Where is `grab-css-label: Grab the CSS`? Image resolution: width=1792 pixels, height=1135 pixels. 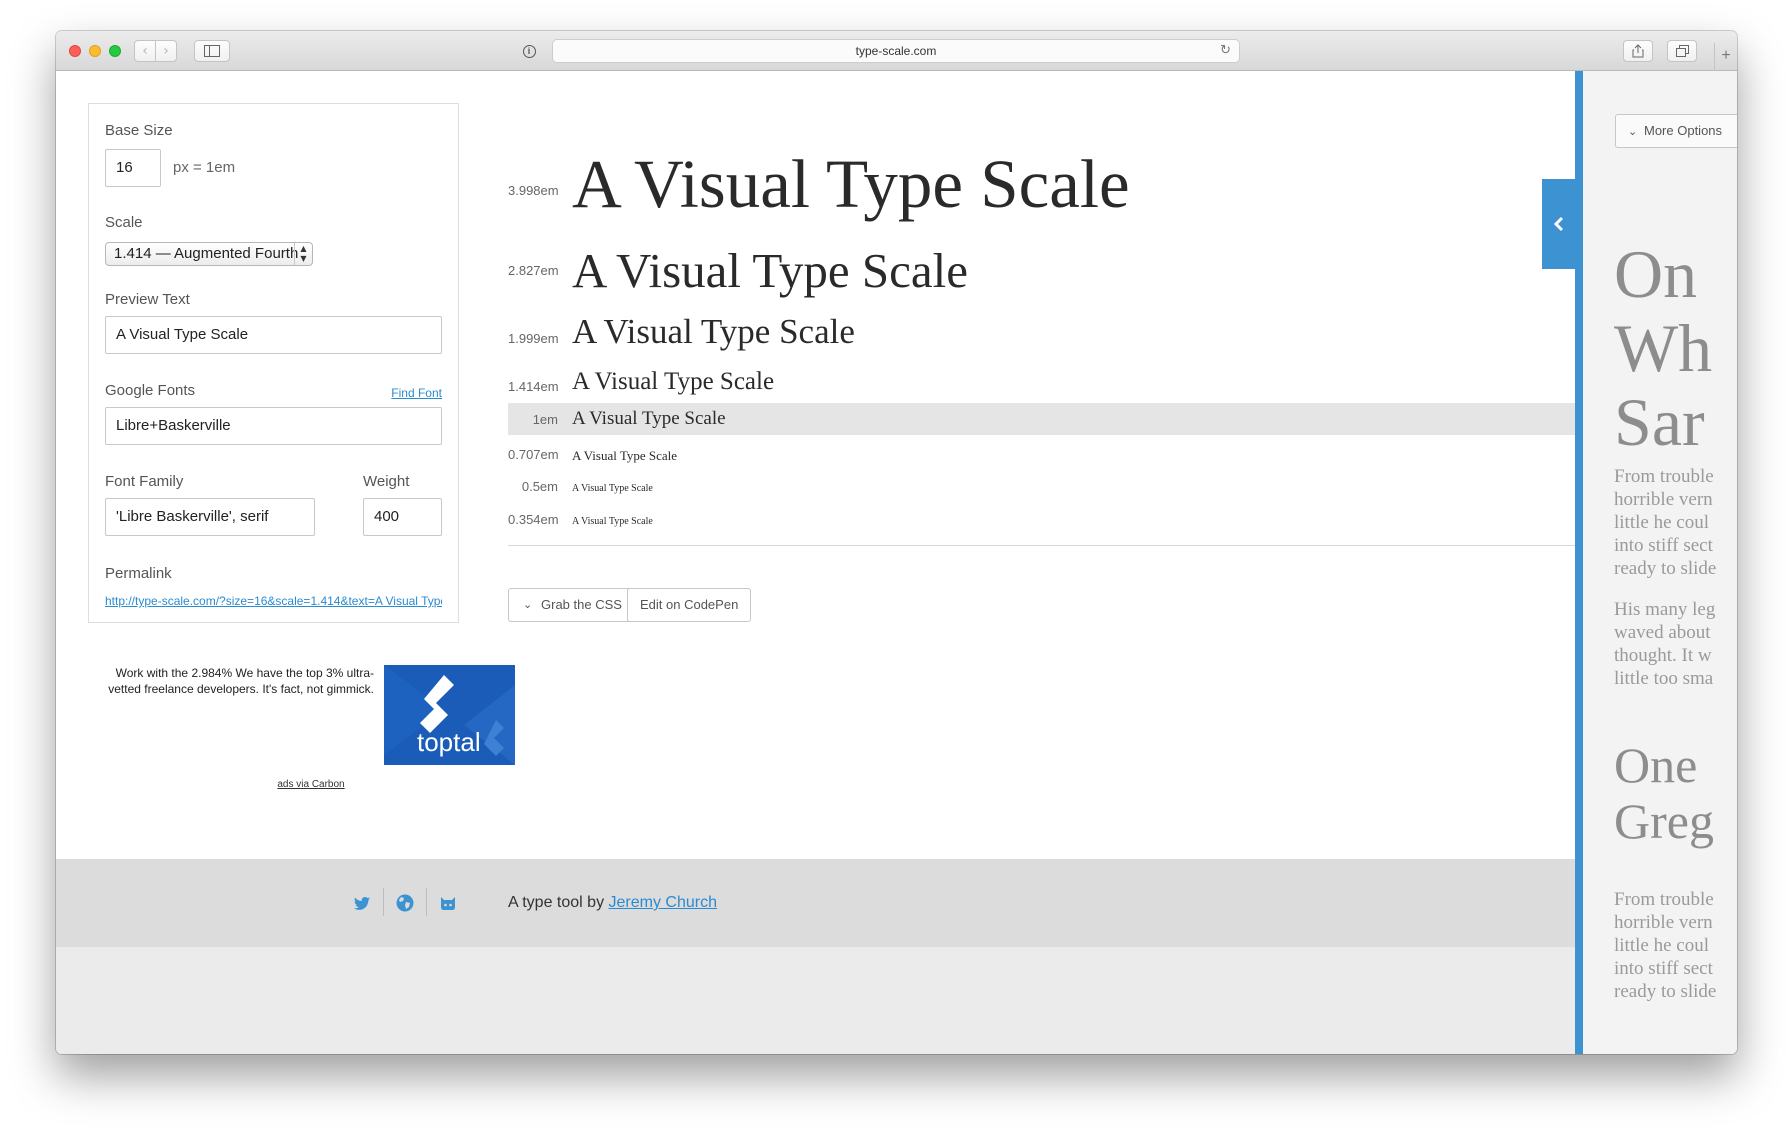
grab-css-label: Grab the CSS is located at coordinates (581, 604).